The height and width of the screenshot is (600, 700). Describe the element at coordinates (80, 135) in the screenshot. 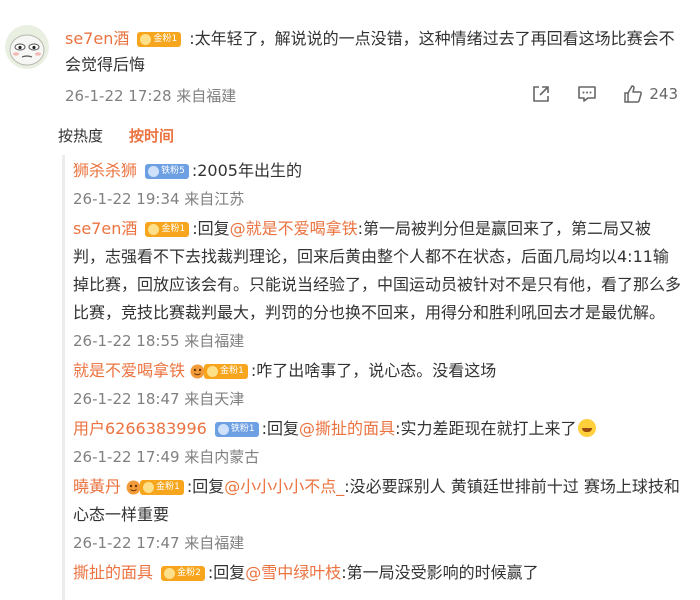

I see `sort-by-hot-tab: 按热度` at that location.